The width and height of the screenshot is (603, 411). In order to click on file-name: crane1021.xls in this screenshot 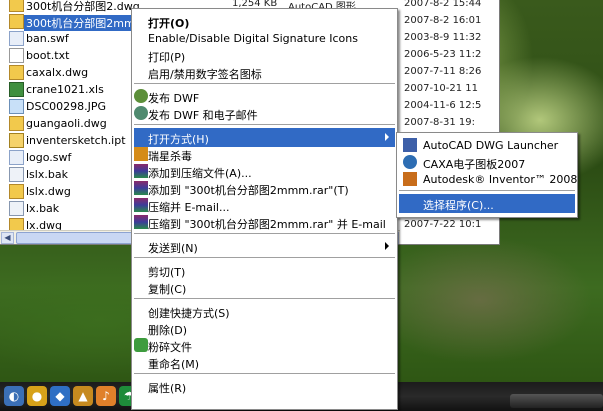, I will do `click(65, 89)`.